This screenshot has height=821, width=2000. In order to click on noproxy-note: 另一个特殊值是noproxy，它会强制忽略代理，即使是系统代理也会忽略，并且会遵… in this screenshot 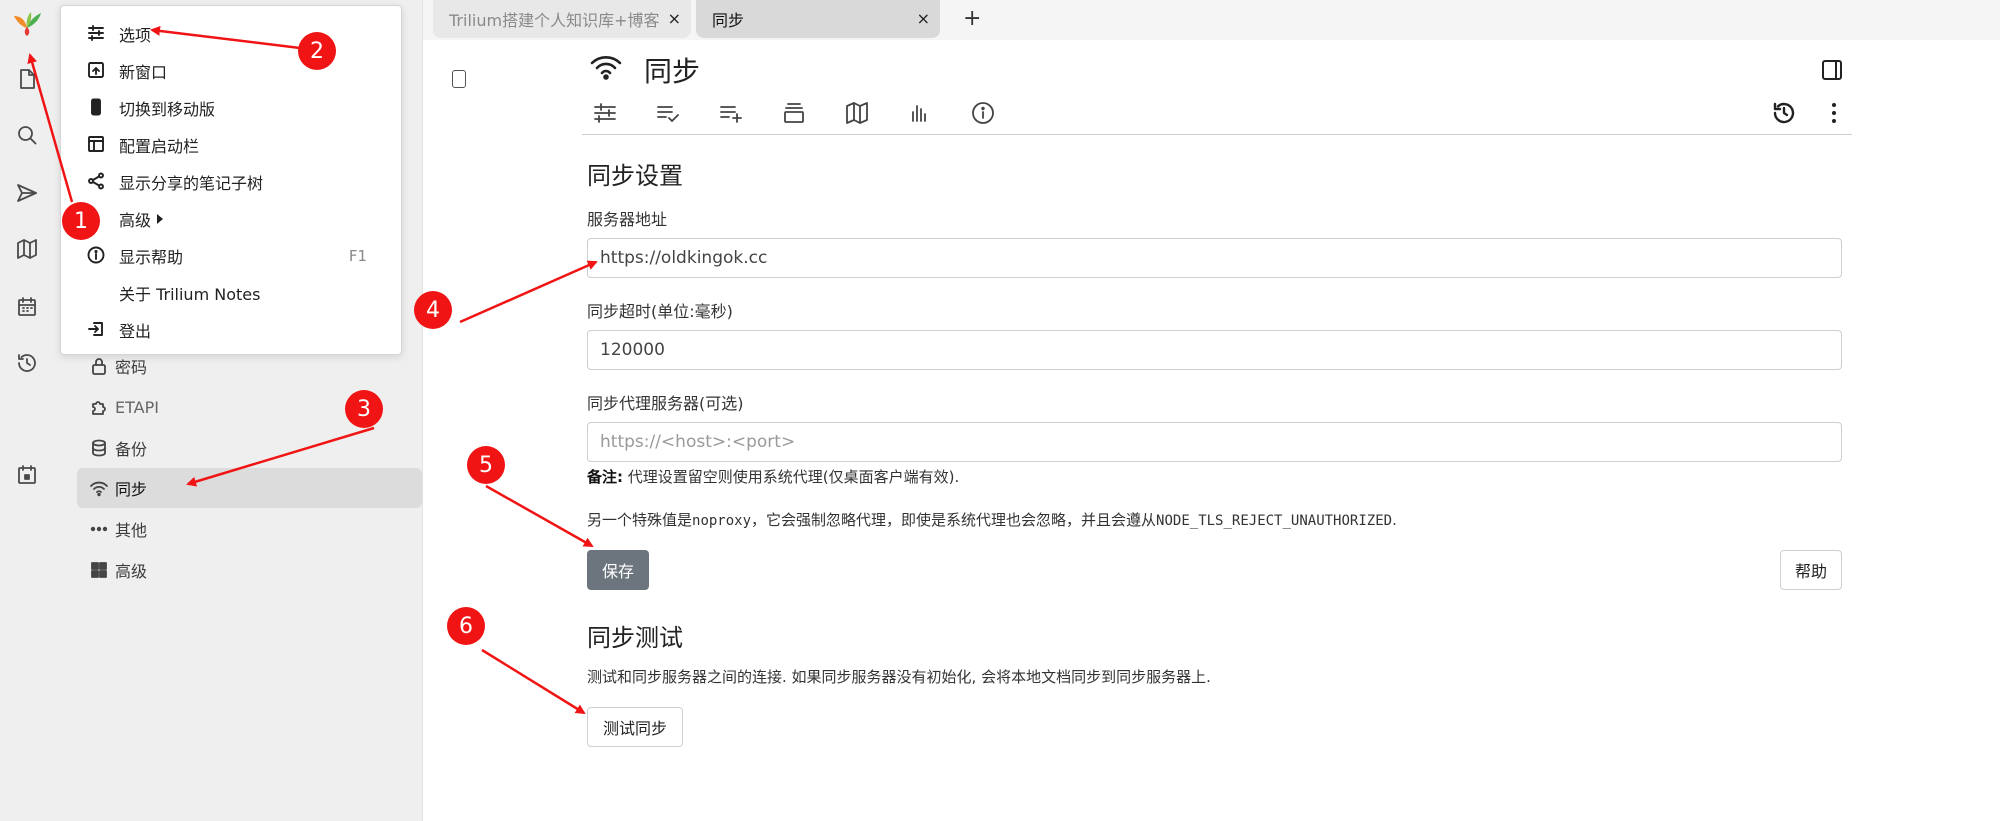, I will do `click(992, 519)`.